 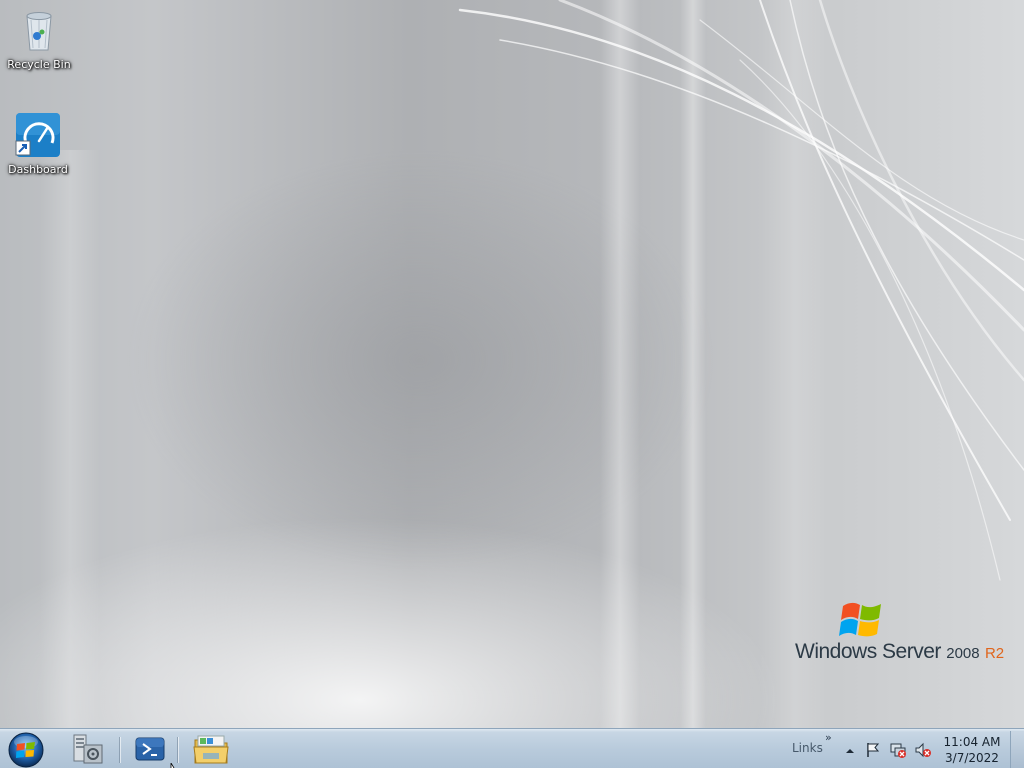 What do you see at coordinates (972, 742) in the screenshot?
I see `clock-time: 11:04 AM` at bounding box center [972, 742].